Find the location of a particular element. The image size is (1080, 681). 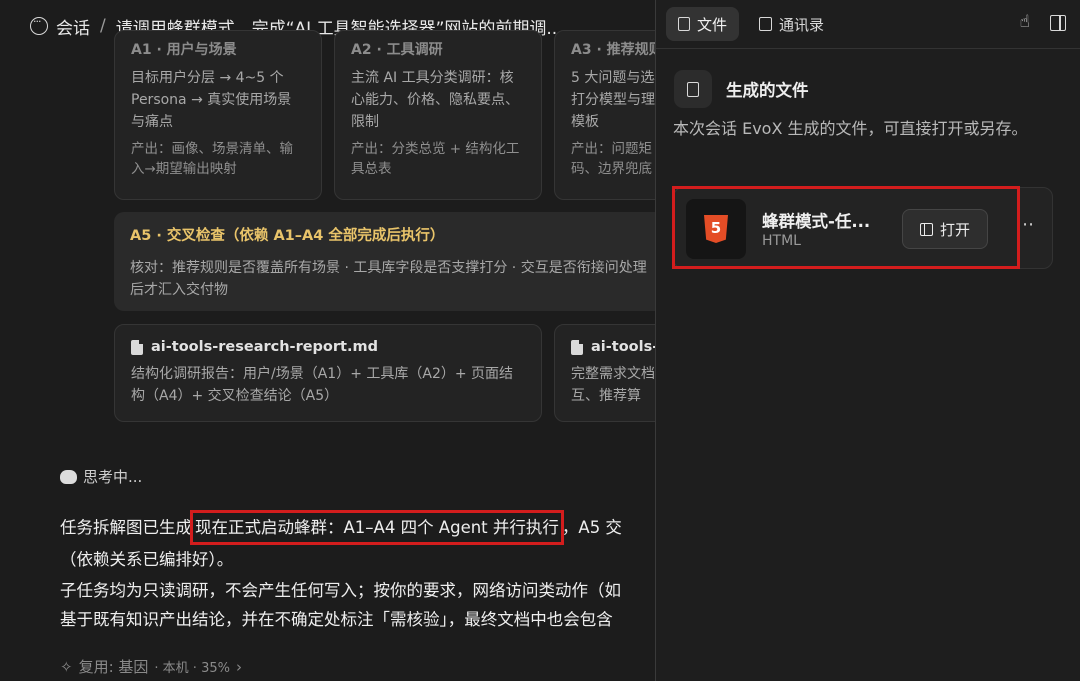

deliverable-name: ai-tools- is located at coordinates (613, 347).